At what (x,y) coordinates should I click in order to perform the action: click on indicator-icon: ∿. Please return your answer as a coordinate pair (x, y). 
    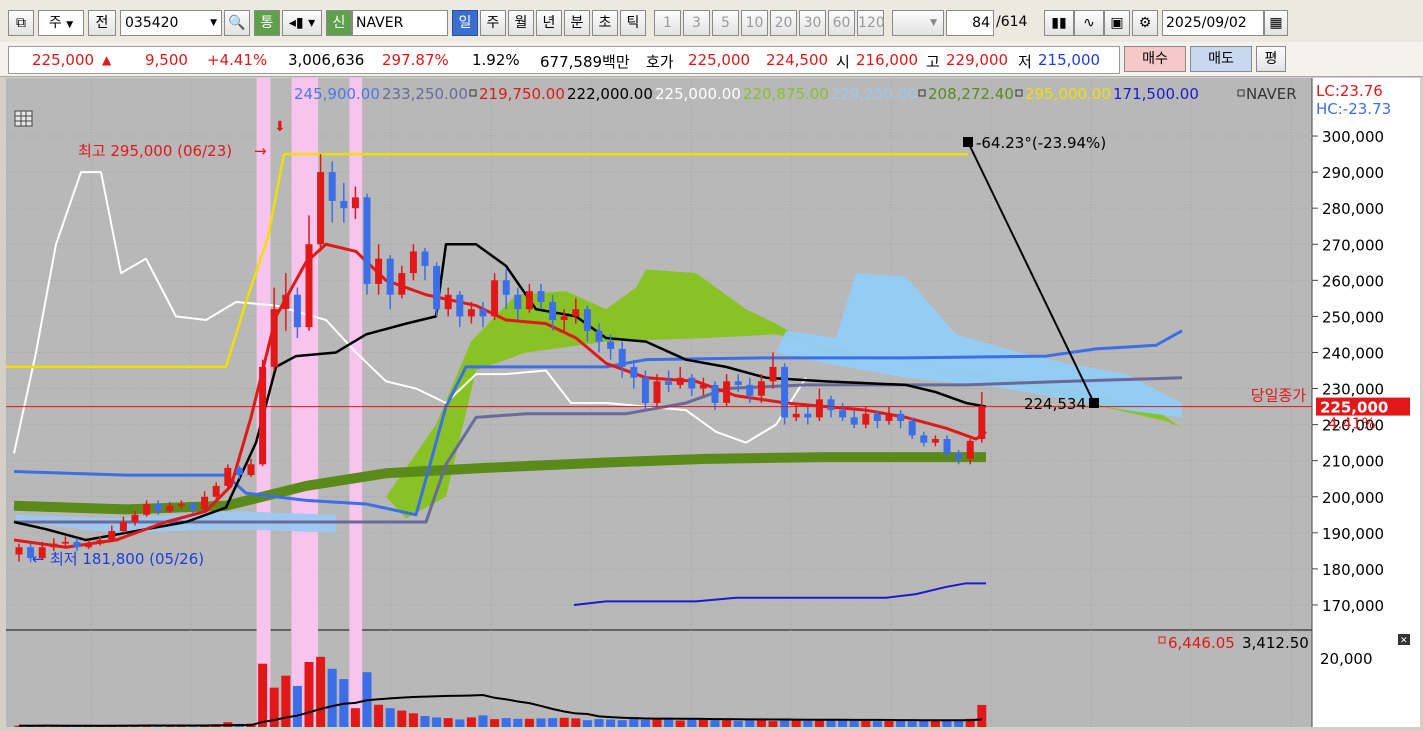
    Looking at the image, I should click on (1089, 23).